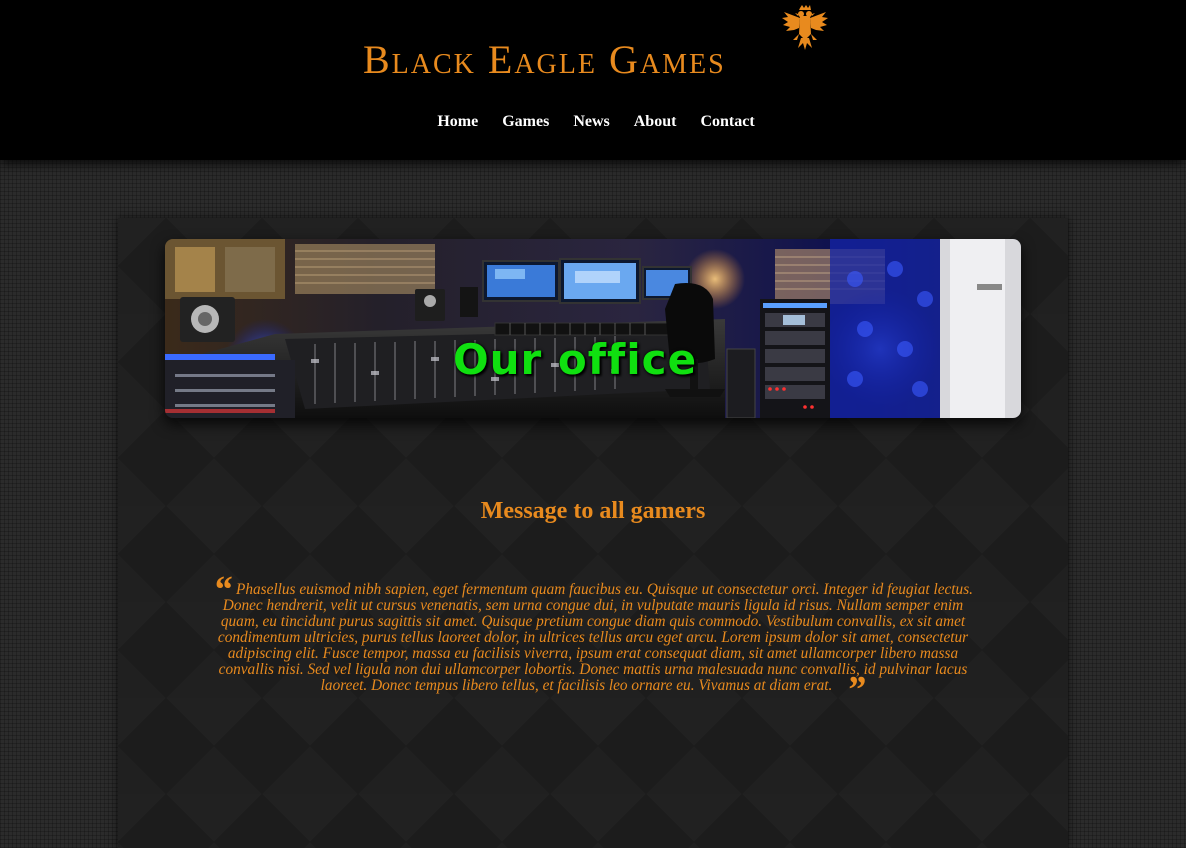 The height and width of the screenshot is (848, 1186). Describe the element at coordinates (655, 122) in the screenshot. I see `nav-about: About` at that location.